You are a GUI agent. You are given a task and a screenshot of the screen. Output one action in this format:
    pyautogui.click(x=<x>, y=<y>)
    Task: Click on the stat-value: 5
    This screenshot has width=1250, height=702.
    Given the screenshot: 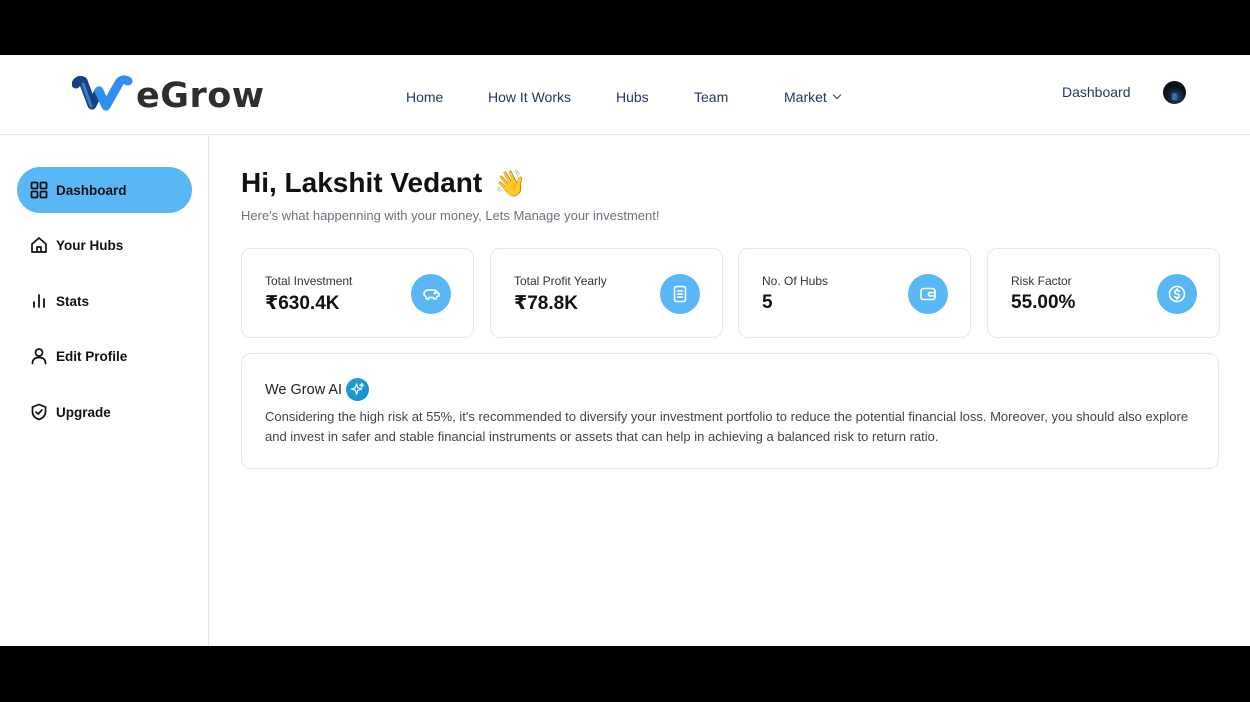 What is the action you would take?
    pyautogui.click(x=767, y=302)
    